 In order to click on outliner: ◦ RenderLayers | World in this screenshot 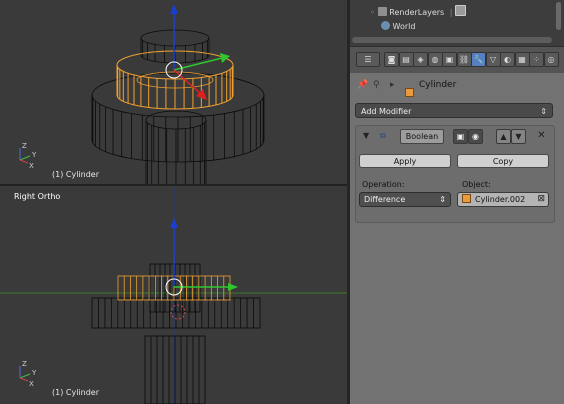, I will do `click(457, 23)`.